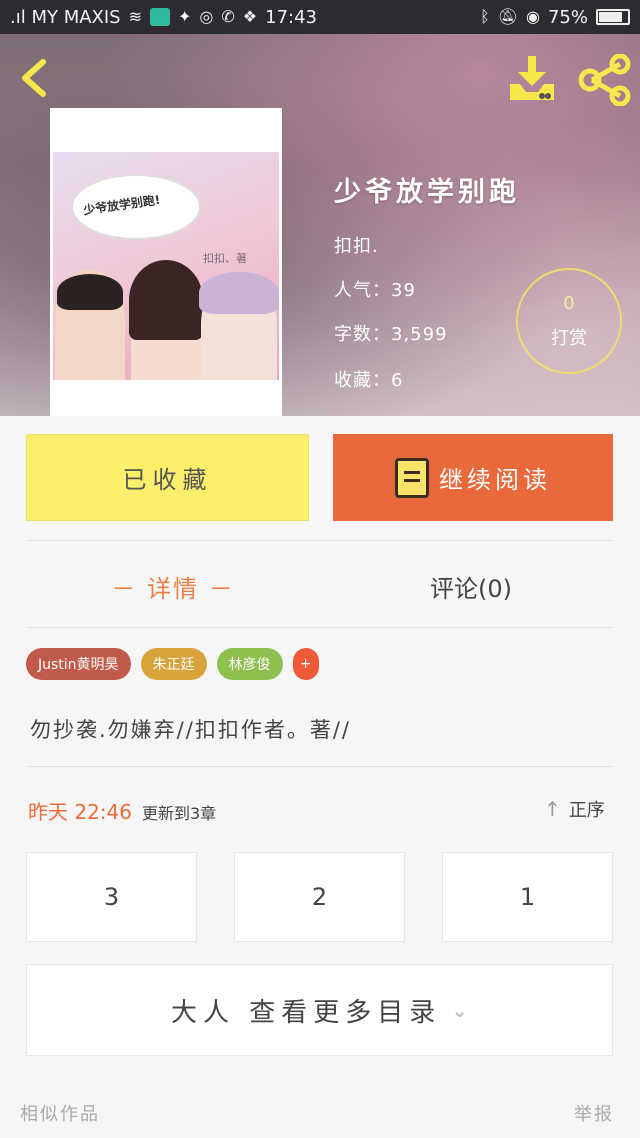  Describe the element at coordinates (239, 293) in the screenshot. I see `cover-figure-right-hair` at that location.